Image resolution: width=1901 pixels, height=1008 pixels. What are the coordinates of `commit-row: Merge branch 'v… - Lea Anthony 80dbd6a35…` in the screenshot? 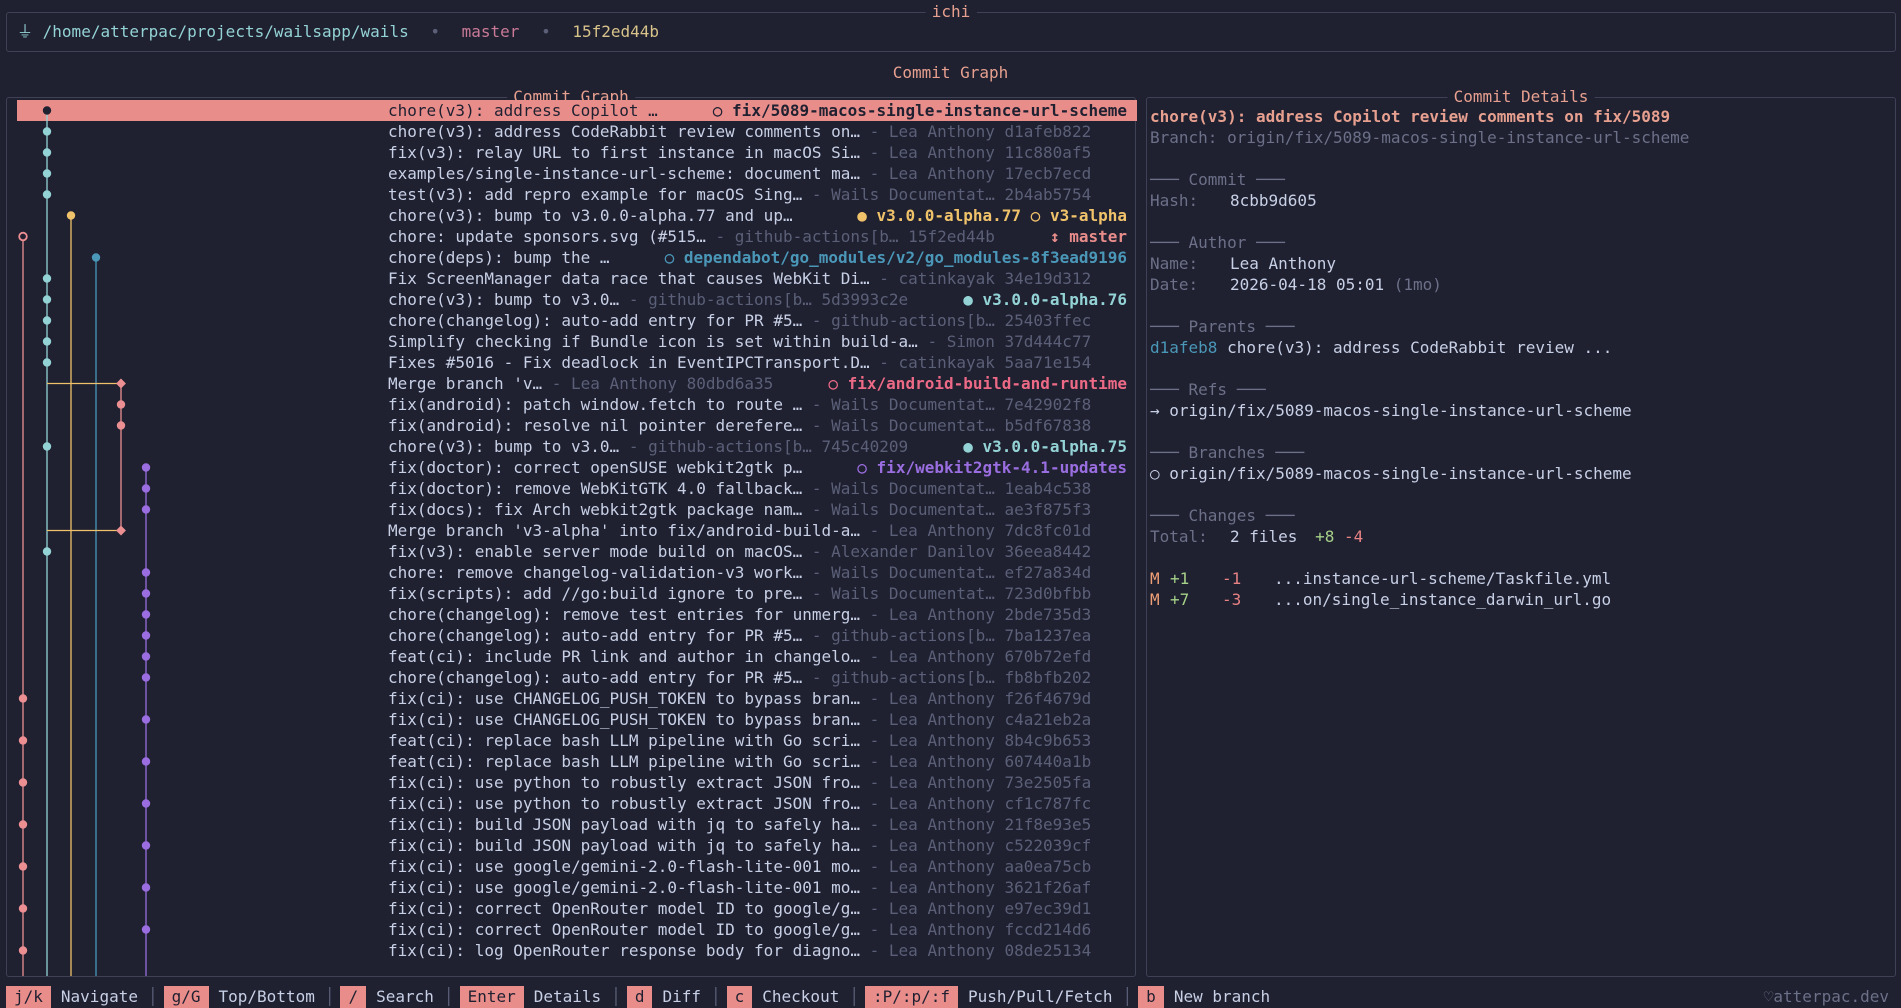 It's located at (577, 383).